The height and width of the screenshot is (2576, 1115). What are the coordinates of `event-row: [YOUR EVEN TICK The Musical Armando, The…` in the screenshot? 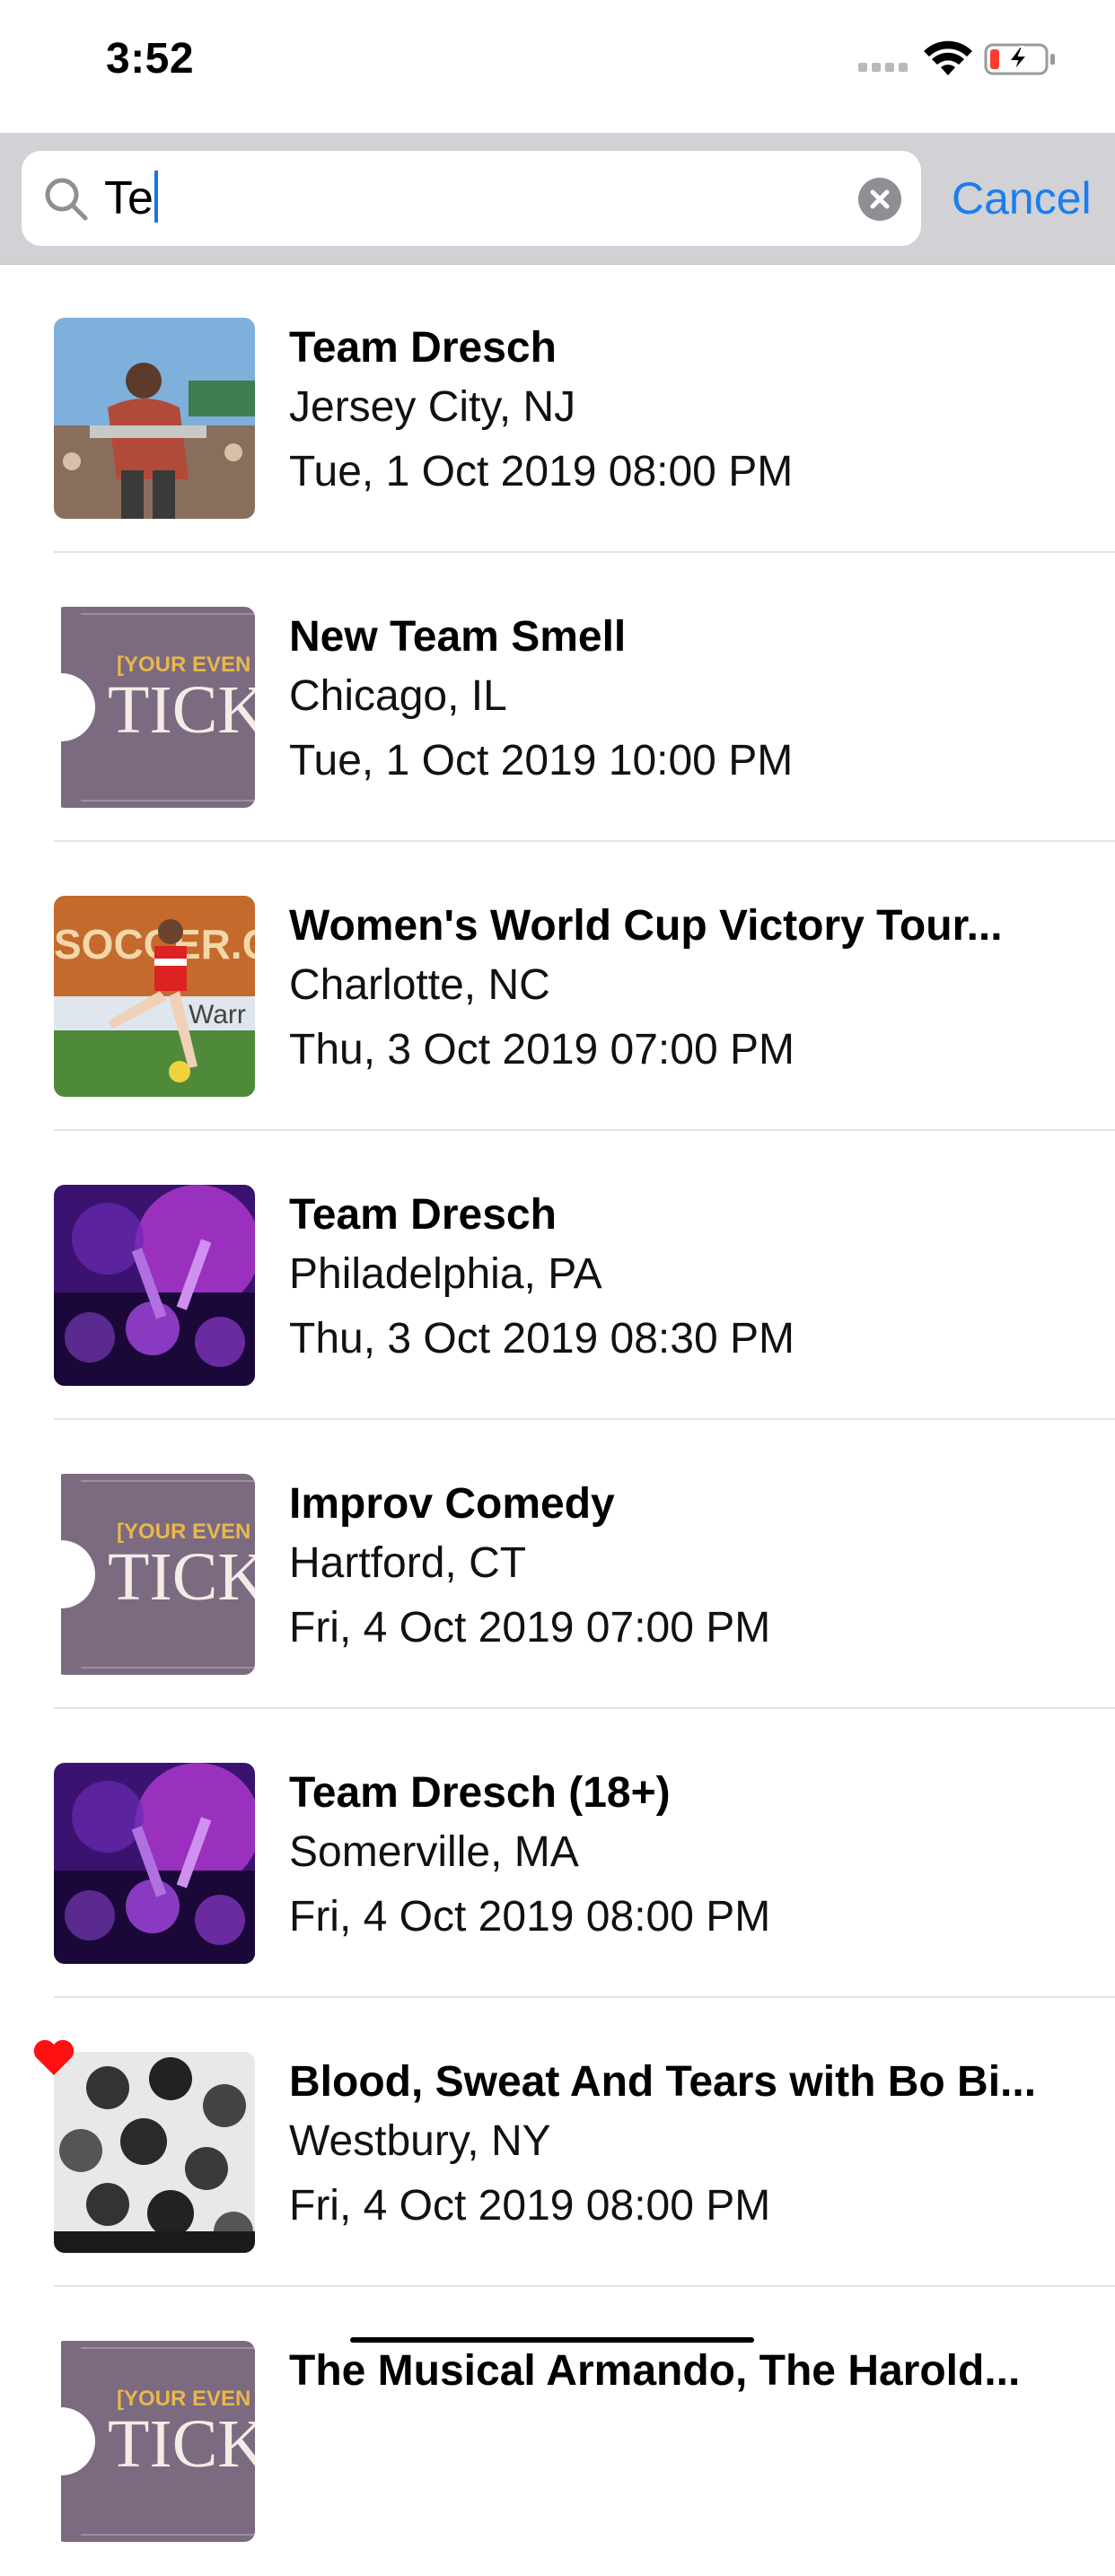 It's located at (557, 2431).